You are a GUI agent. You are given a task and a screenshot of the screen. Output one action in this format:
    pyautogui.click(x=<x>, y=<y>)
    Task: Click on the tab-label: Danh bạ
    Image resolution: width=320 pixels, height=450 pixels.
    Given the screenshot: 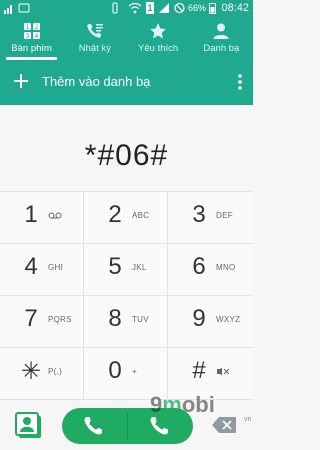 What is the action you would take?
    pyautogui.click(x=221, y=48)
    